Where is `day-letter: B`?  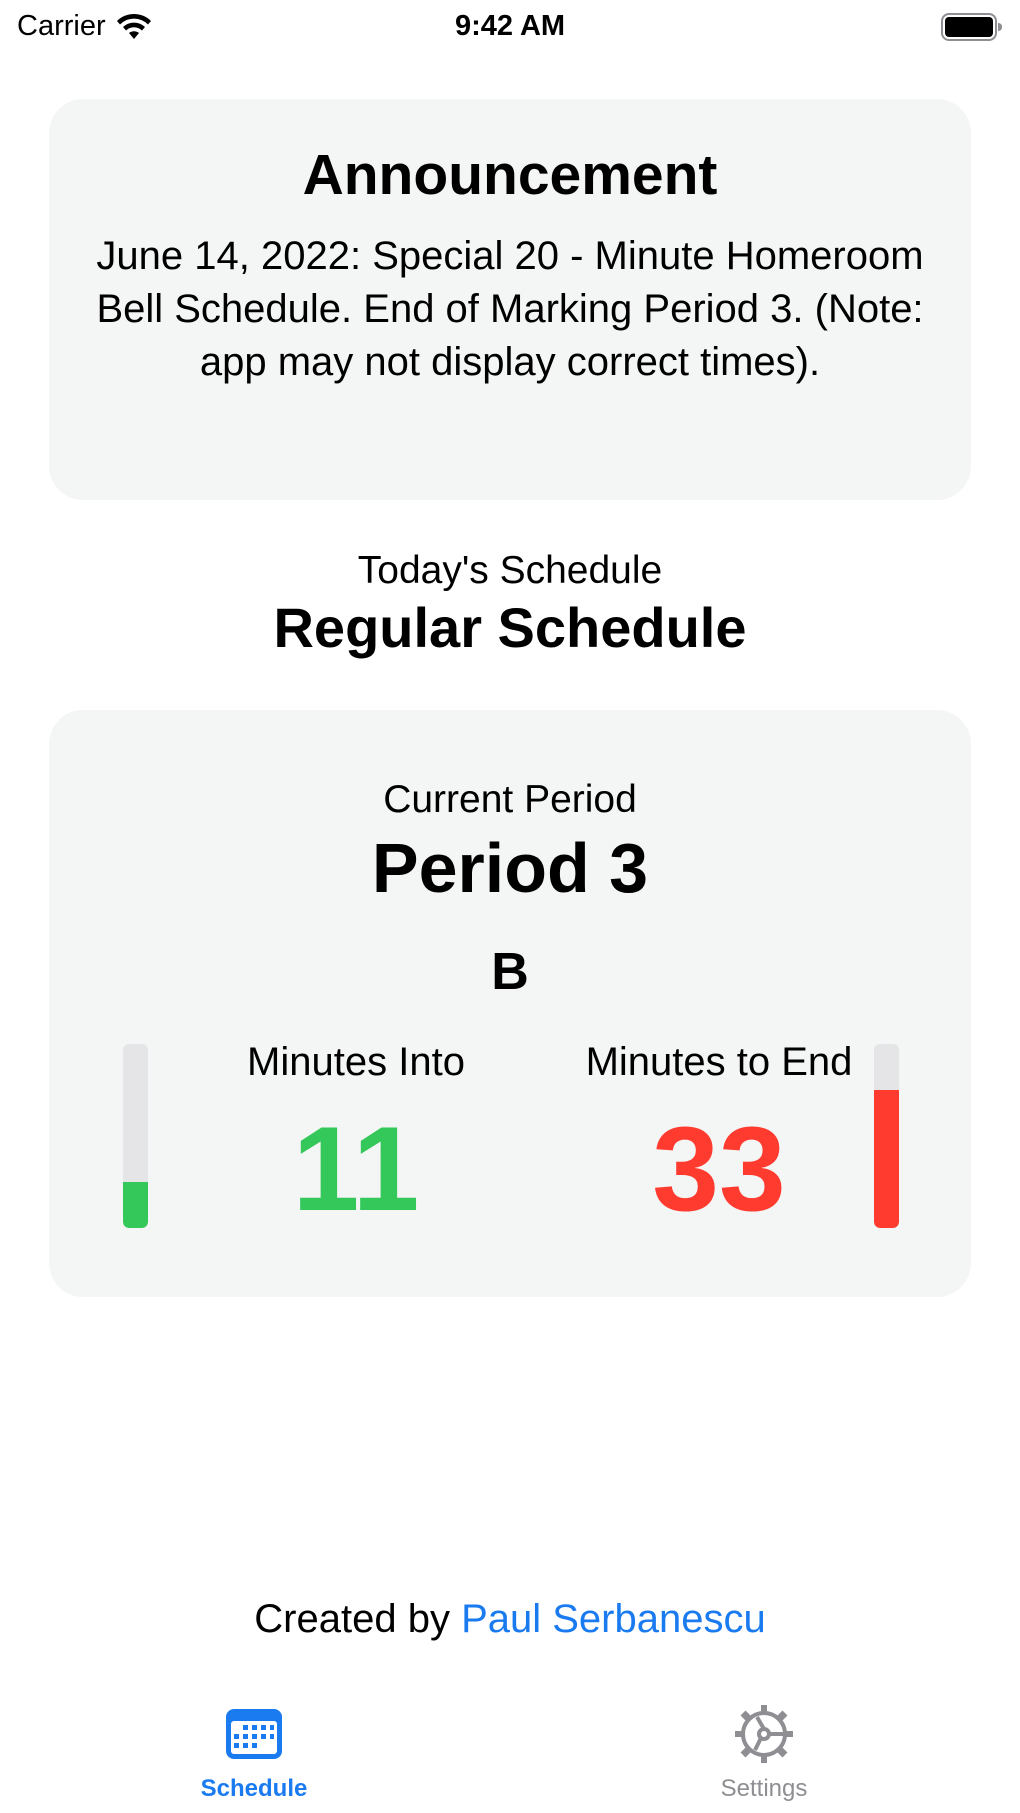
day-letter: B is located at coordinates (510, 972).